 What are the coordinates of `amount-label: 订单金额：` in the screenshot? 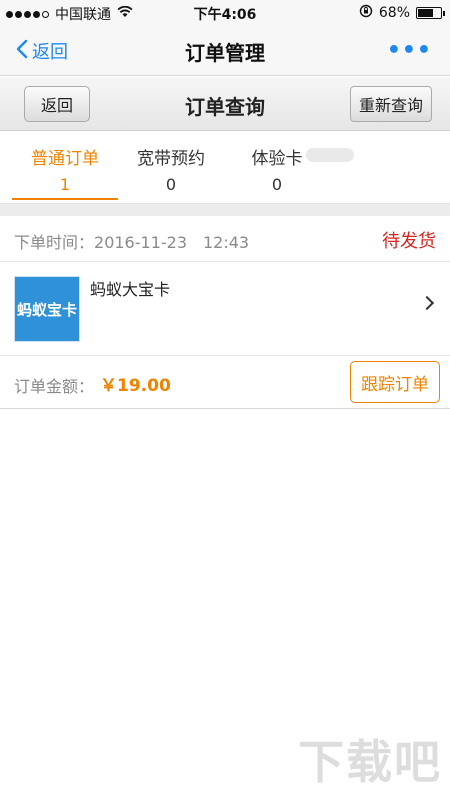 It's located at (54, 386).